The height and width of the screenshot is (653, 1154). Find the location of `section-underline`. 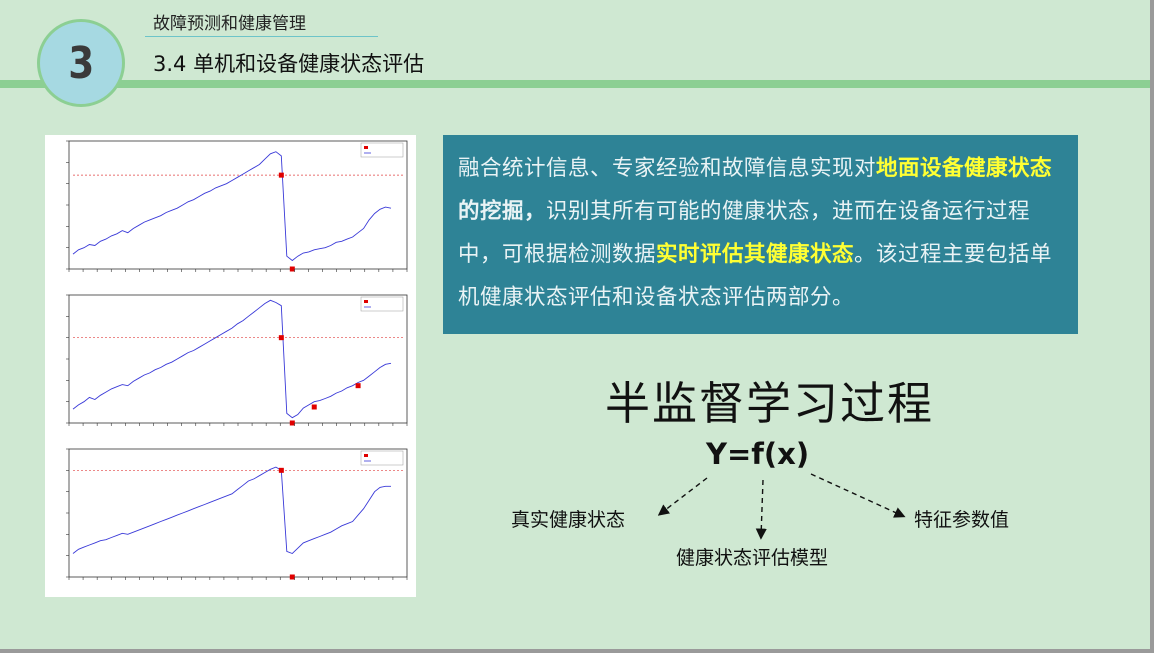

section-underline is located at coordinates (261, 36).